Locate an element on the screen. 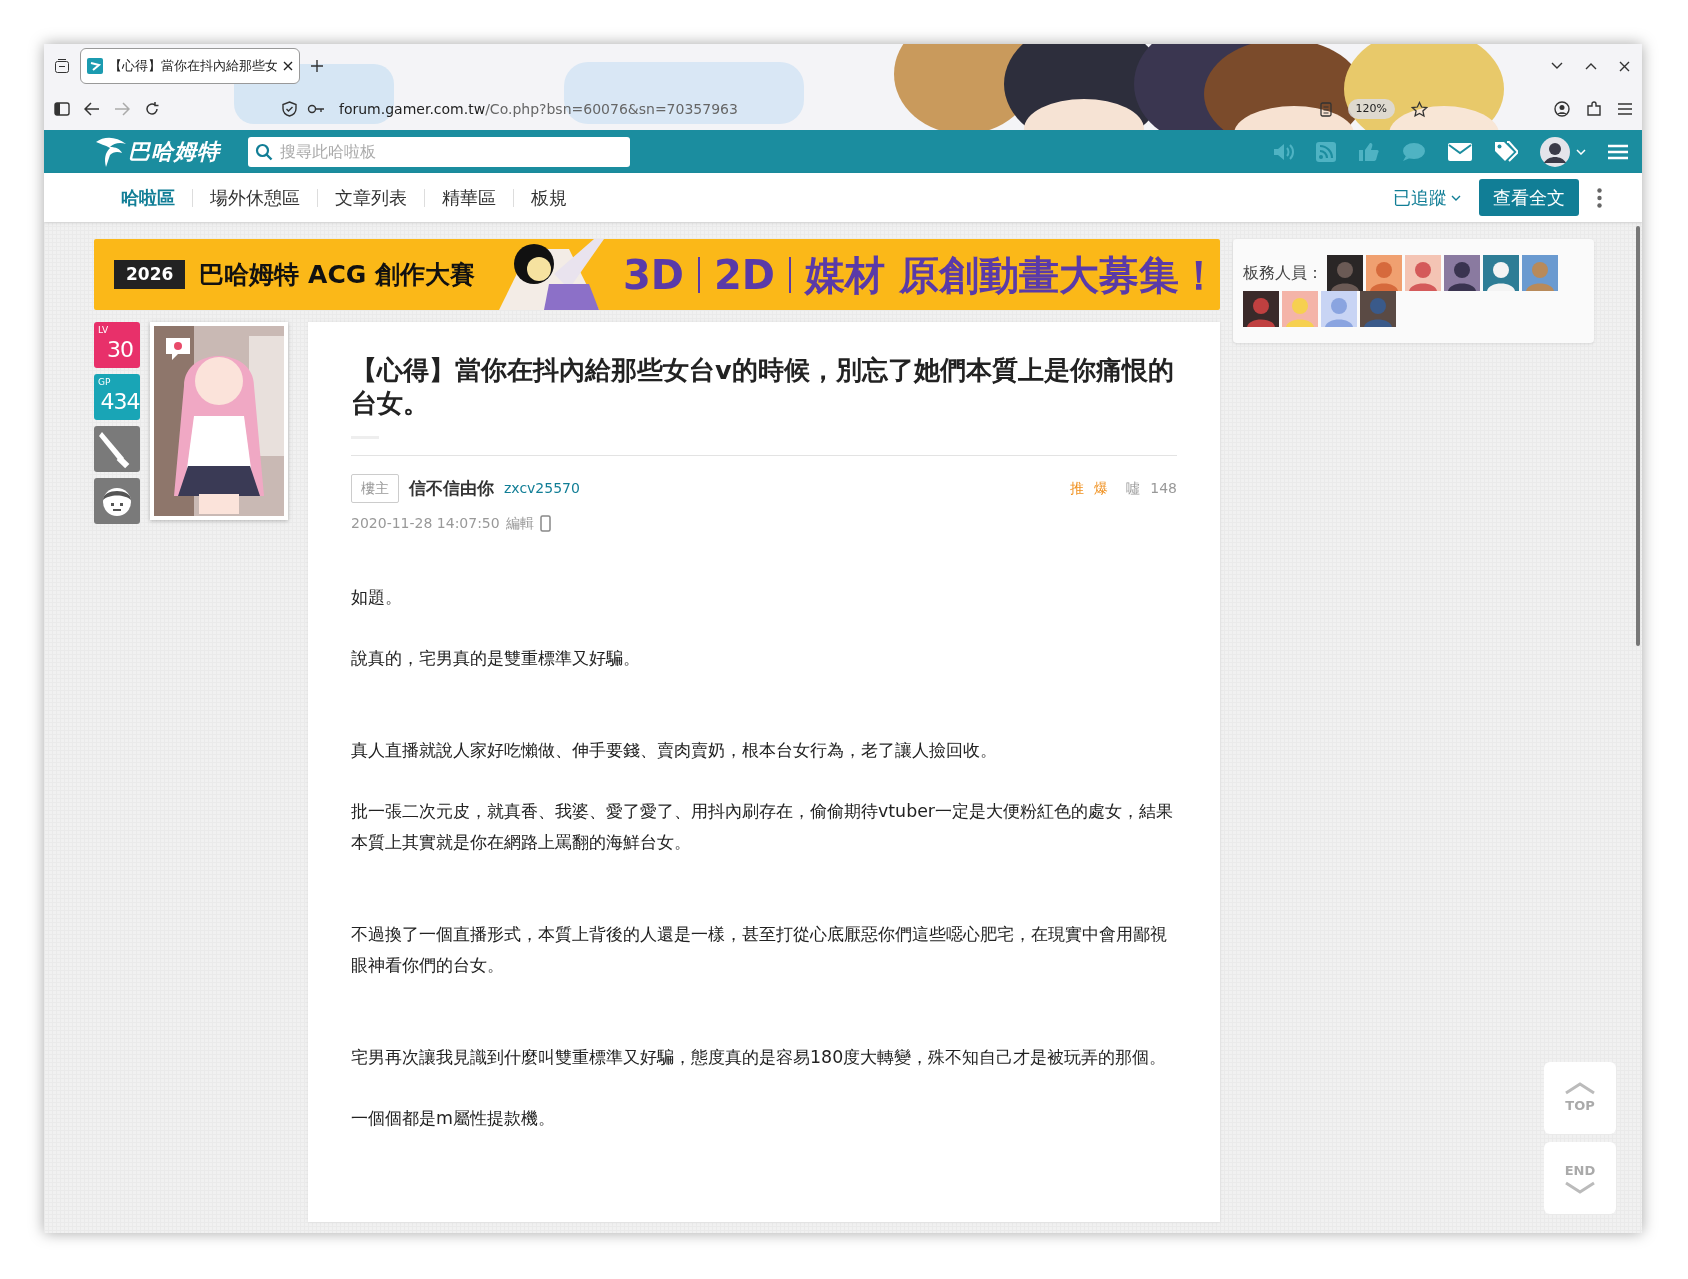  back-icon is located at coordinates (92, 109).